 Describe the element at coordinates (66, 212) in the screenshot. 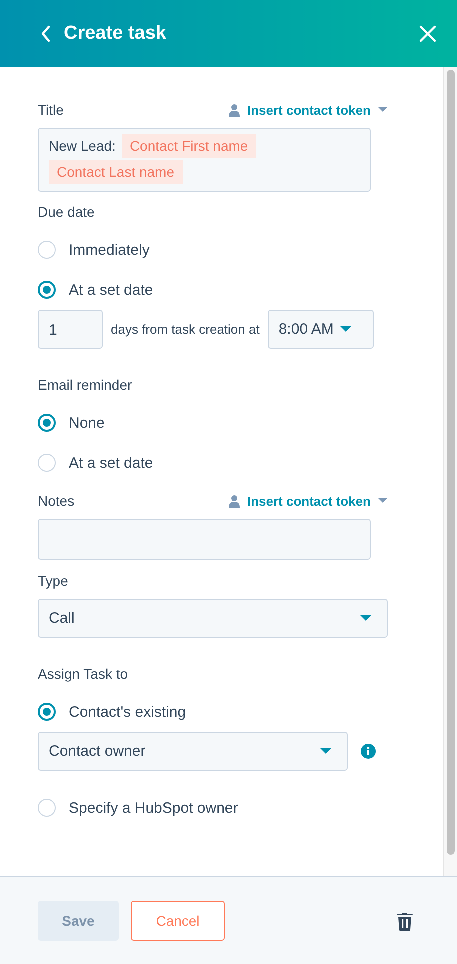

I see `field-label: Due date` at that location.